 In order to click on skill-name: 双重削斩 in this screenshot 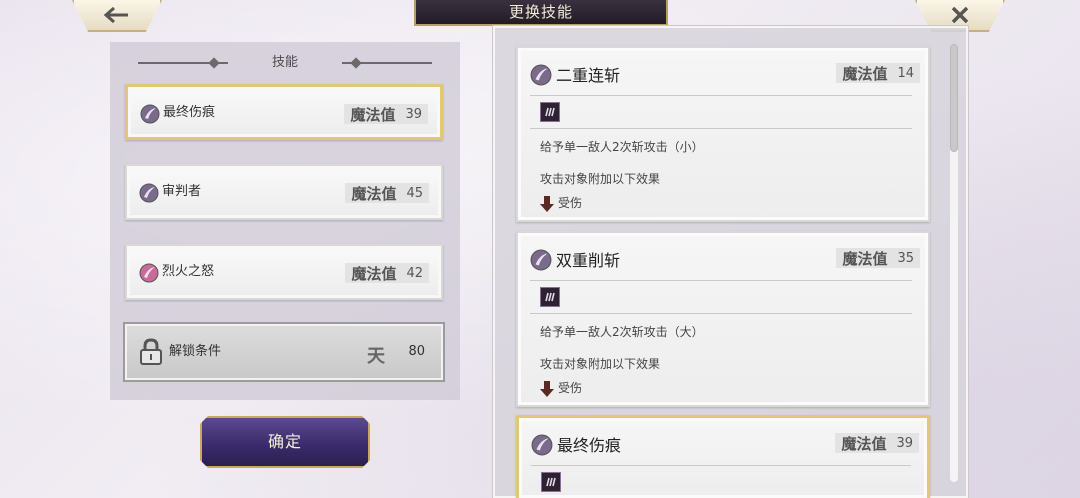, I will do `click(588, 260)`.